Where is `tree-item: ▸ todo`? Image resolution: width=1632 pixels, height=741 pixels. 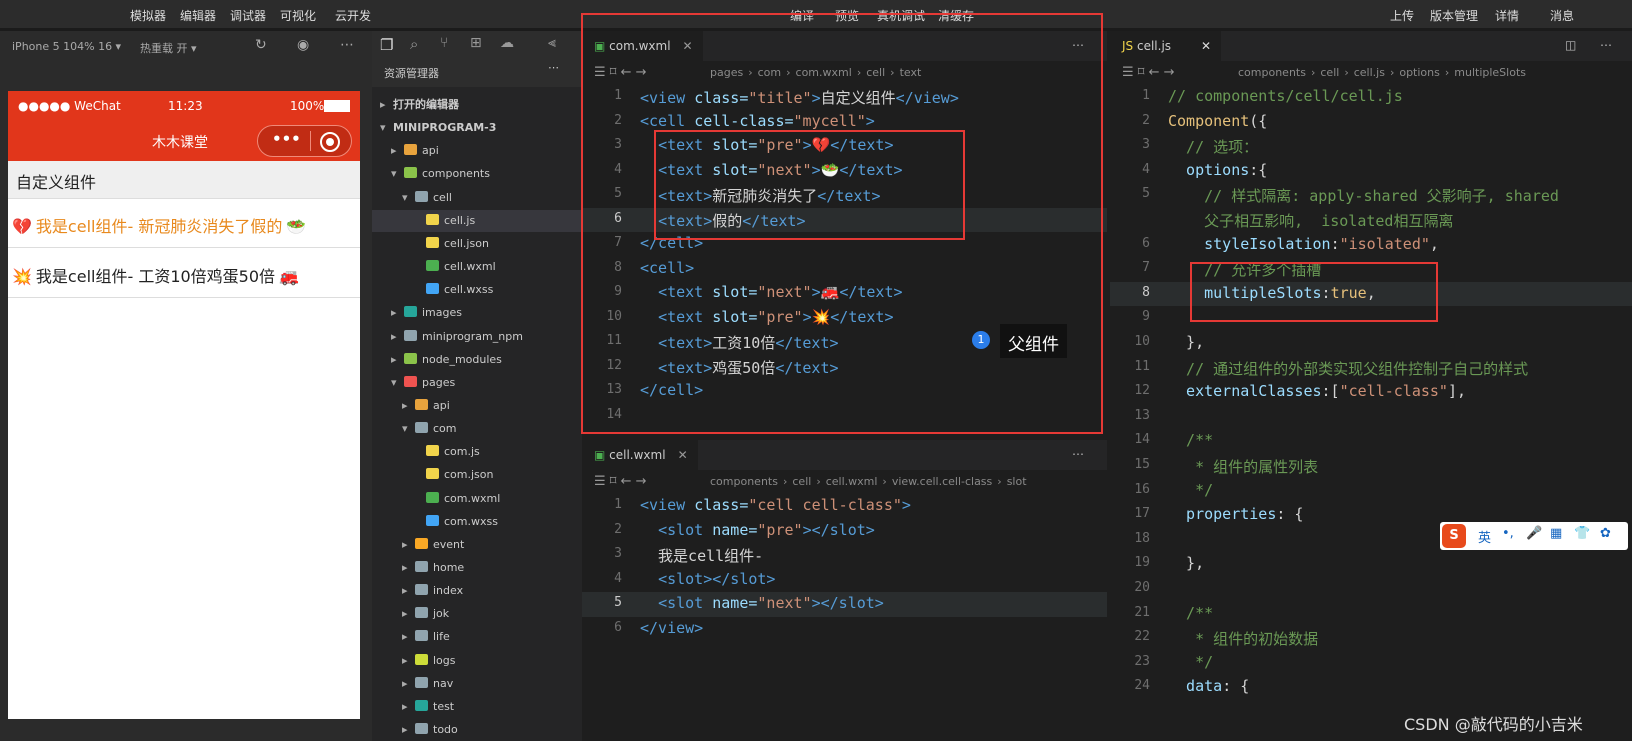 tree-item: ▸ todo is located at coordinates (477, 730).